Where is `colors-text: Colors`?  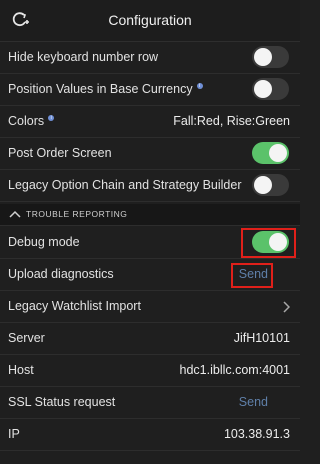
colors-text: Colors is located at coordinates (26, 121).